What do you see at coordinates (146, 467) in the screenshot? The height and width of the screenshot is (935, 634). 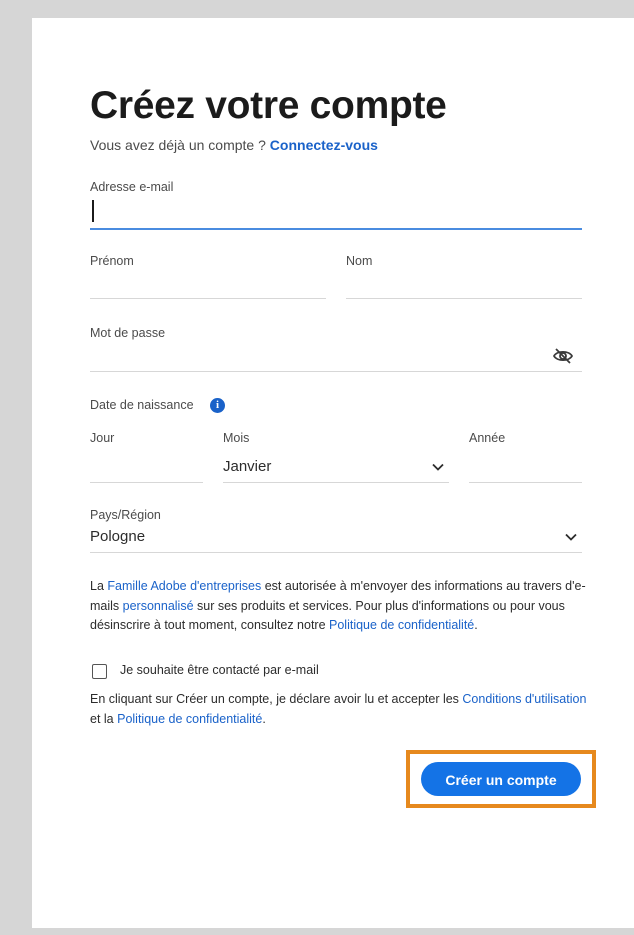 I see `day-field` at bounding box center [146, 467].